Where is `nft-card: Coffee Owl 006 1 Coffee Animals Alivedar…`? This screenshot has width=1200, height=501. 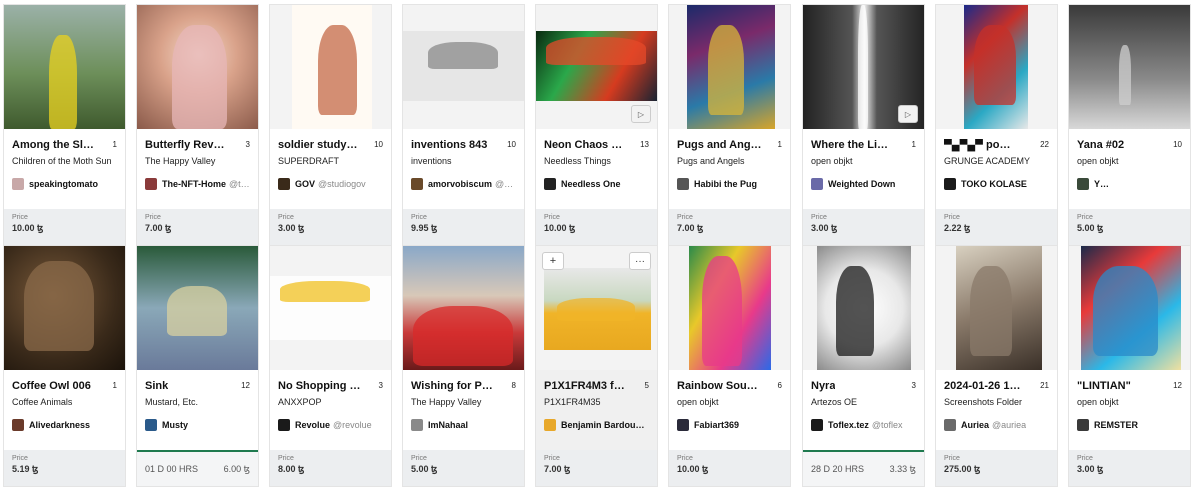 nft-card: Coffee Owl 006 1 Coffee Animals Alivedar… is located at coordinates (64, 366).